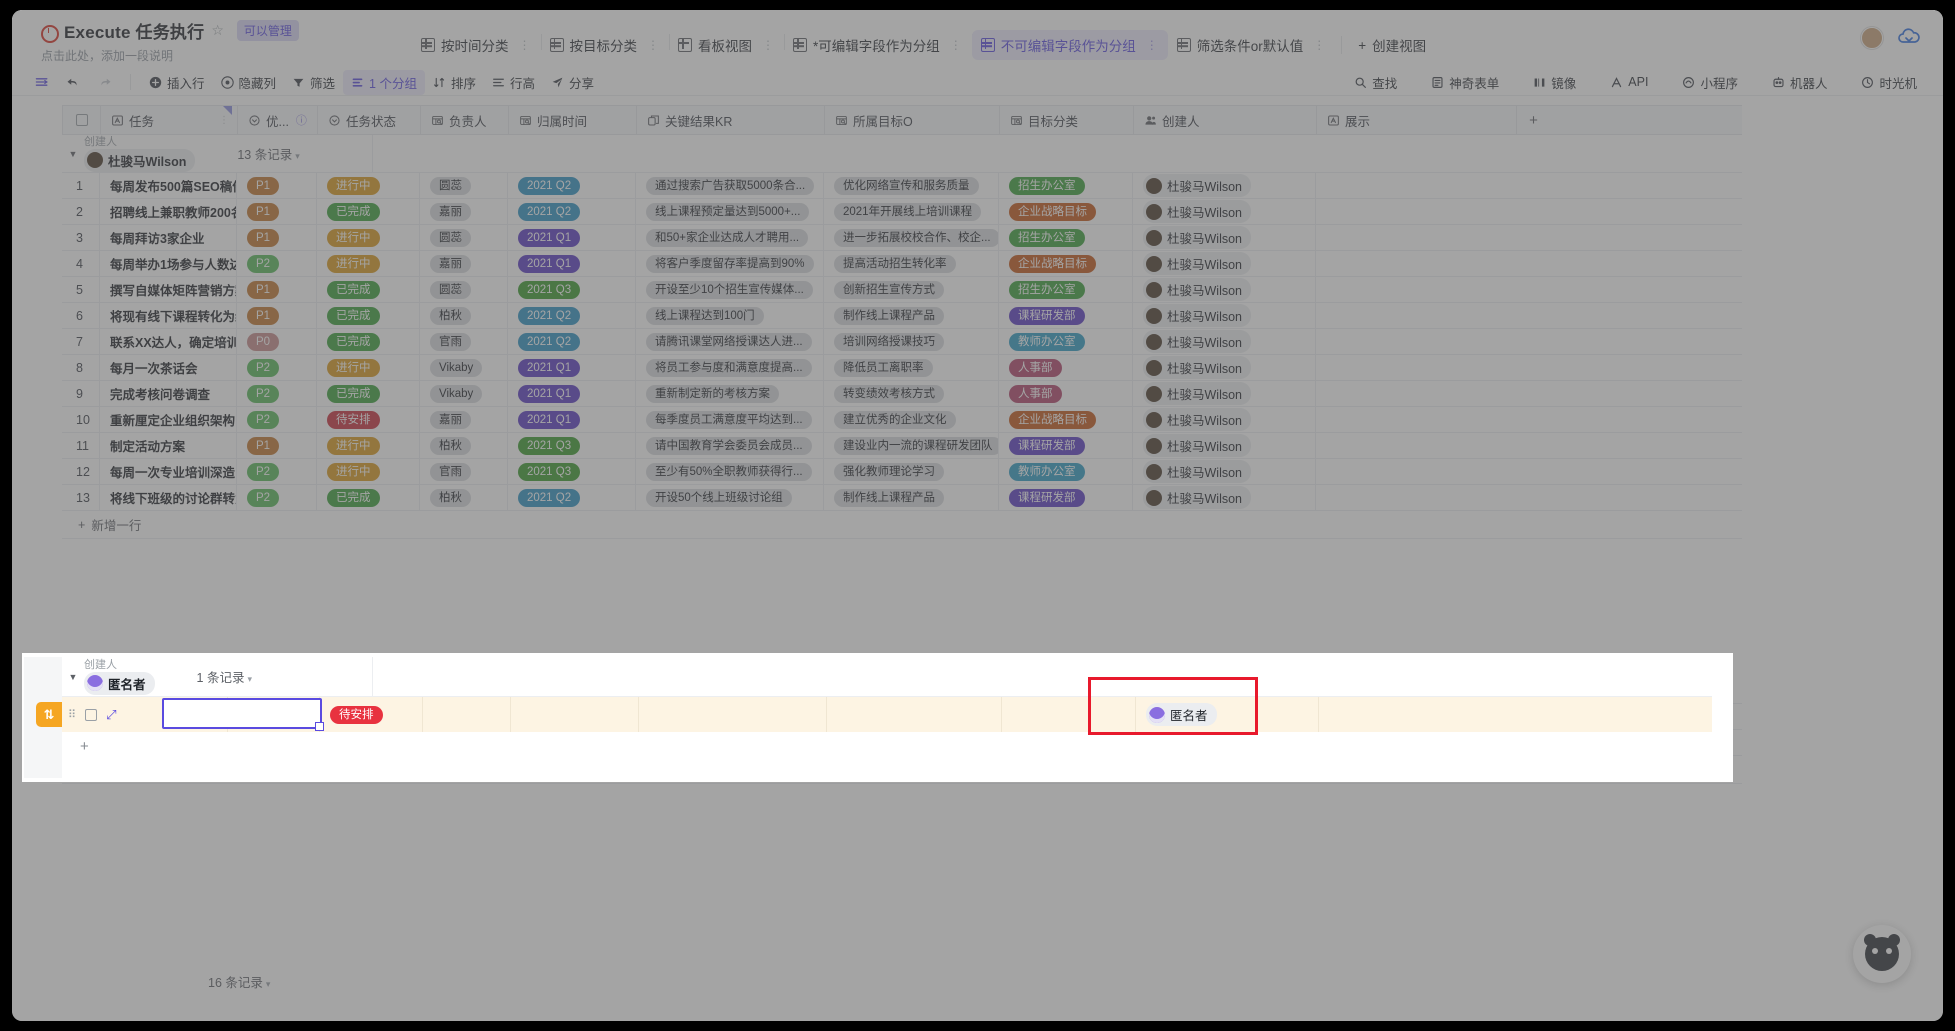  What do you see at coordinates (1067, 120) in the screenshot?
I see `column-header-category: 目标分类` at bounding box center [1067, 120].